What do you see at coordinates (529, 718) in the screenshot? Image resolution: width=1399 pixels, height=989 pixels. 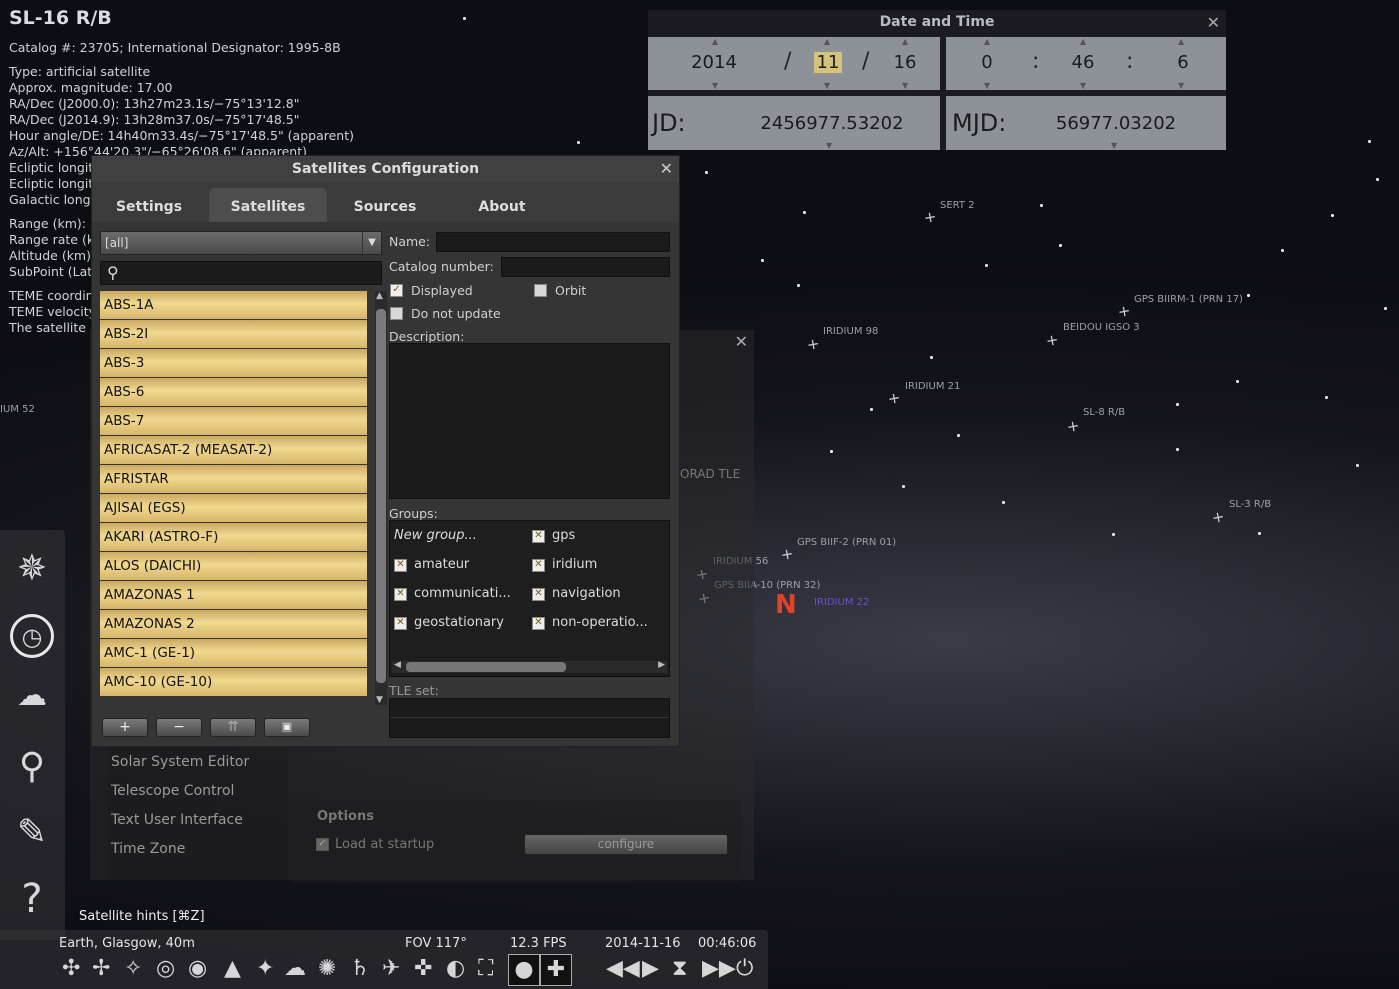 I see `tle-set-field` at bounding box center [529, 718].